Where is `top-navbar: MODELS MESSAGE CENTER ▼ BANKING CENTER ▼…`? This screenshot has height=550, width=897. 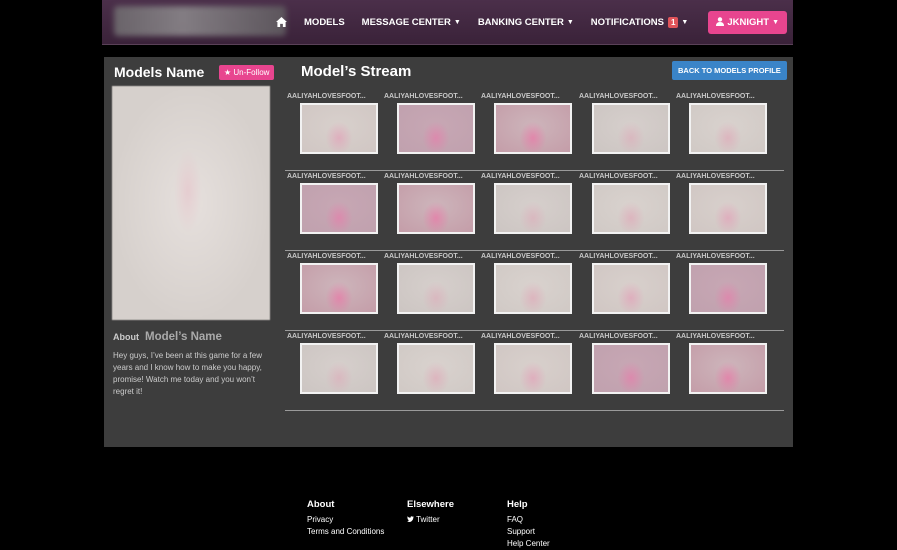
top-navbar: MODELS MESSAGE CENTER ▼ BANKING CENTER ▼… is located at coordinates (447, 22).